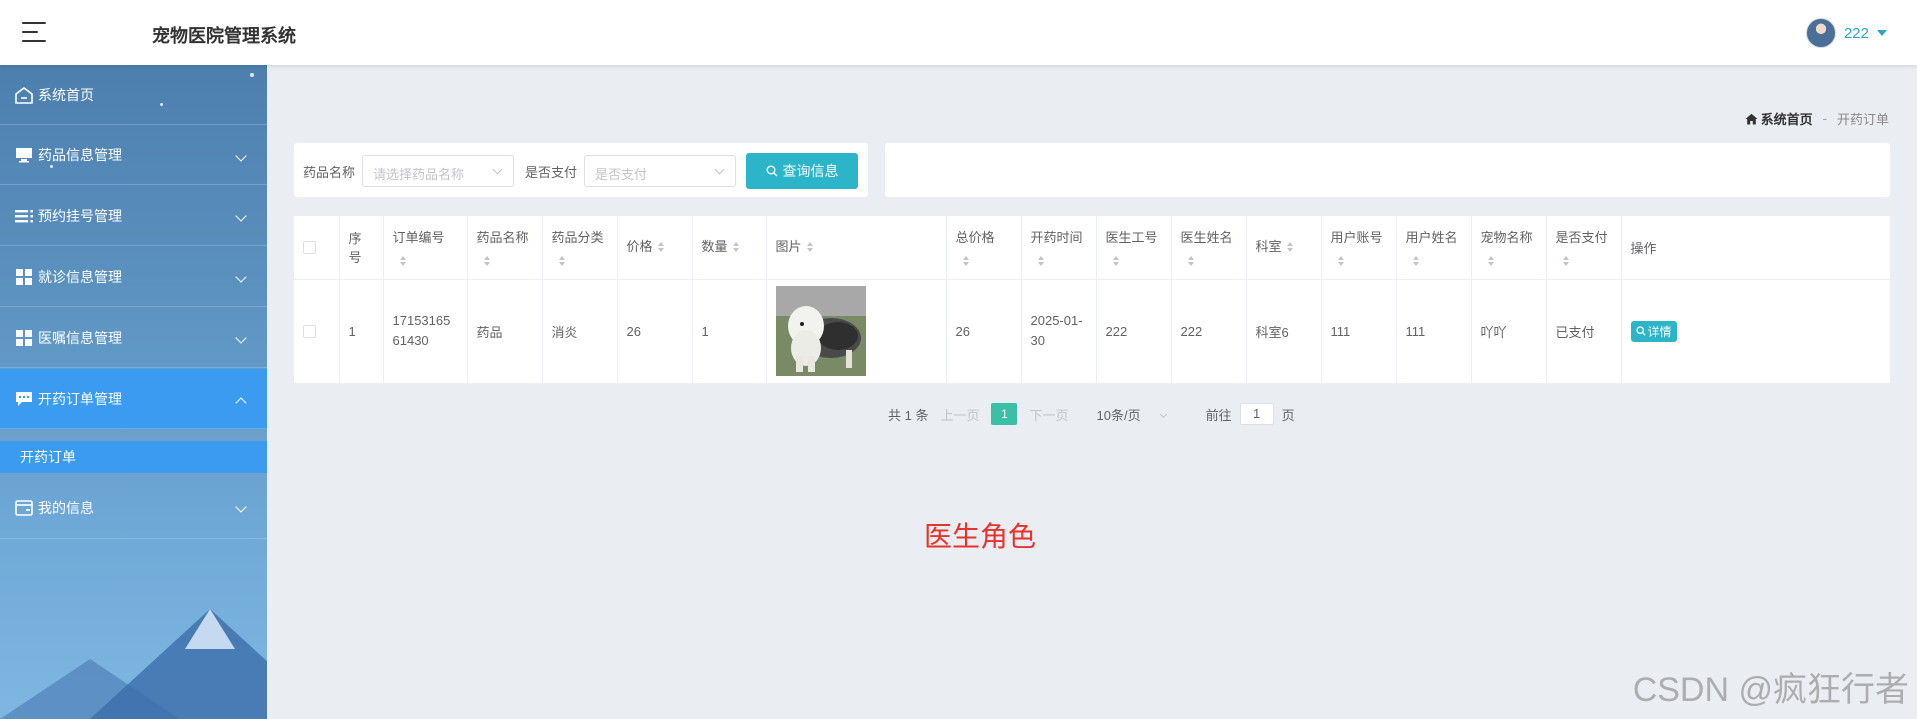 The width and height of the screenshot is (1917, 719). Describe the element at coordinates (34, 32) in the screenshot. I see `menu-toggle-icon` at that location.